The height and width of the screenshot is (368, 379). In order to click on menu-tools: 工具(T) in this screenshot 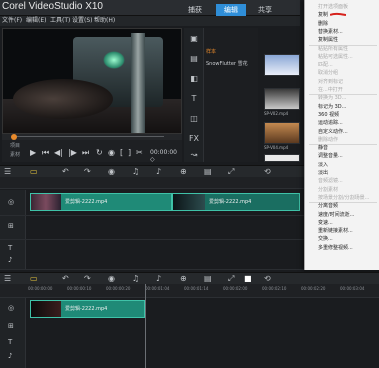, I will do `click(60, 21)`.